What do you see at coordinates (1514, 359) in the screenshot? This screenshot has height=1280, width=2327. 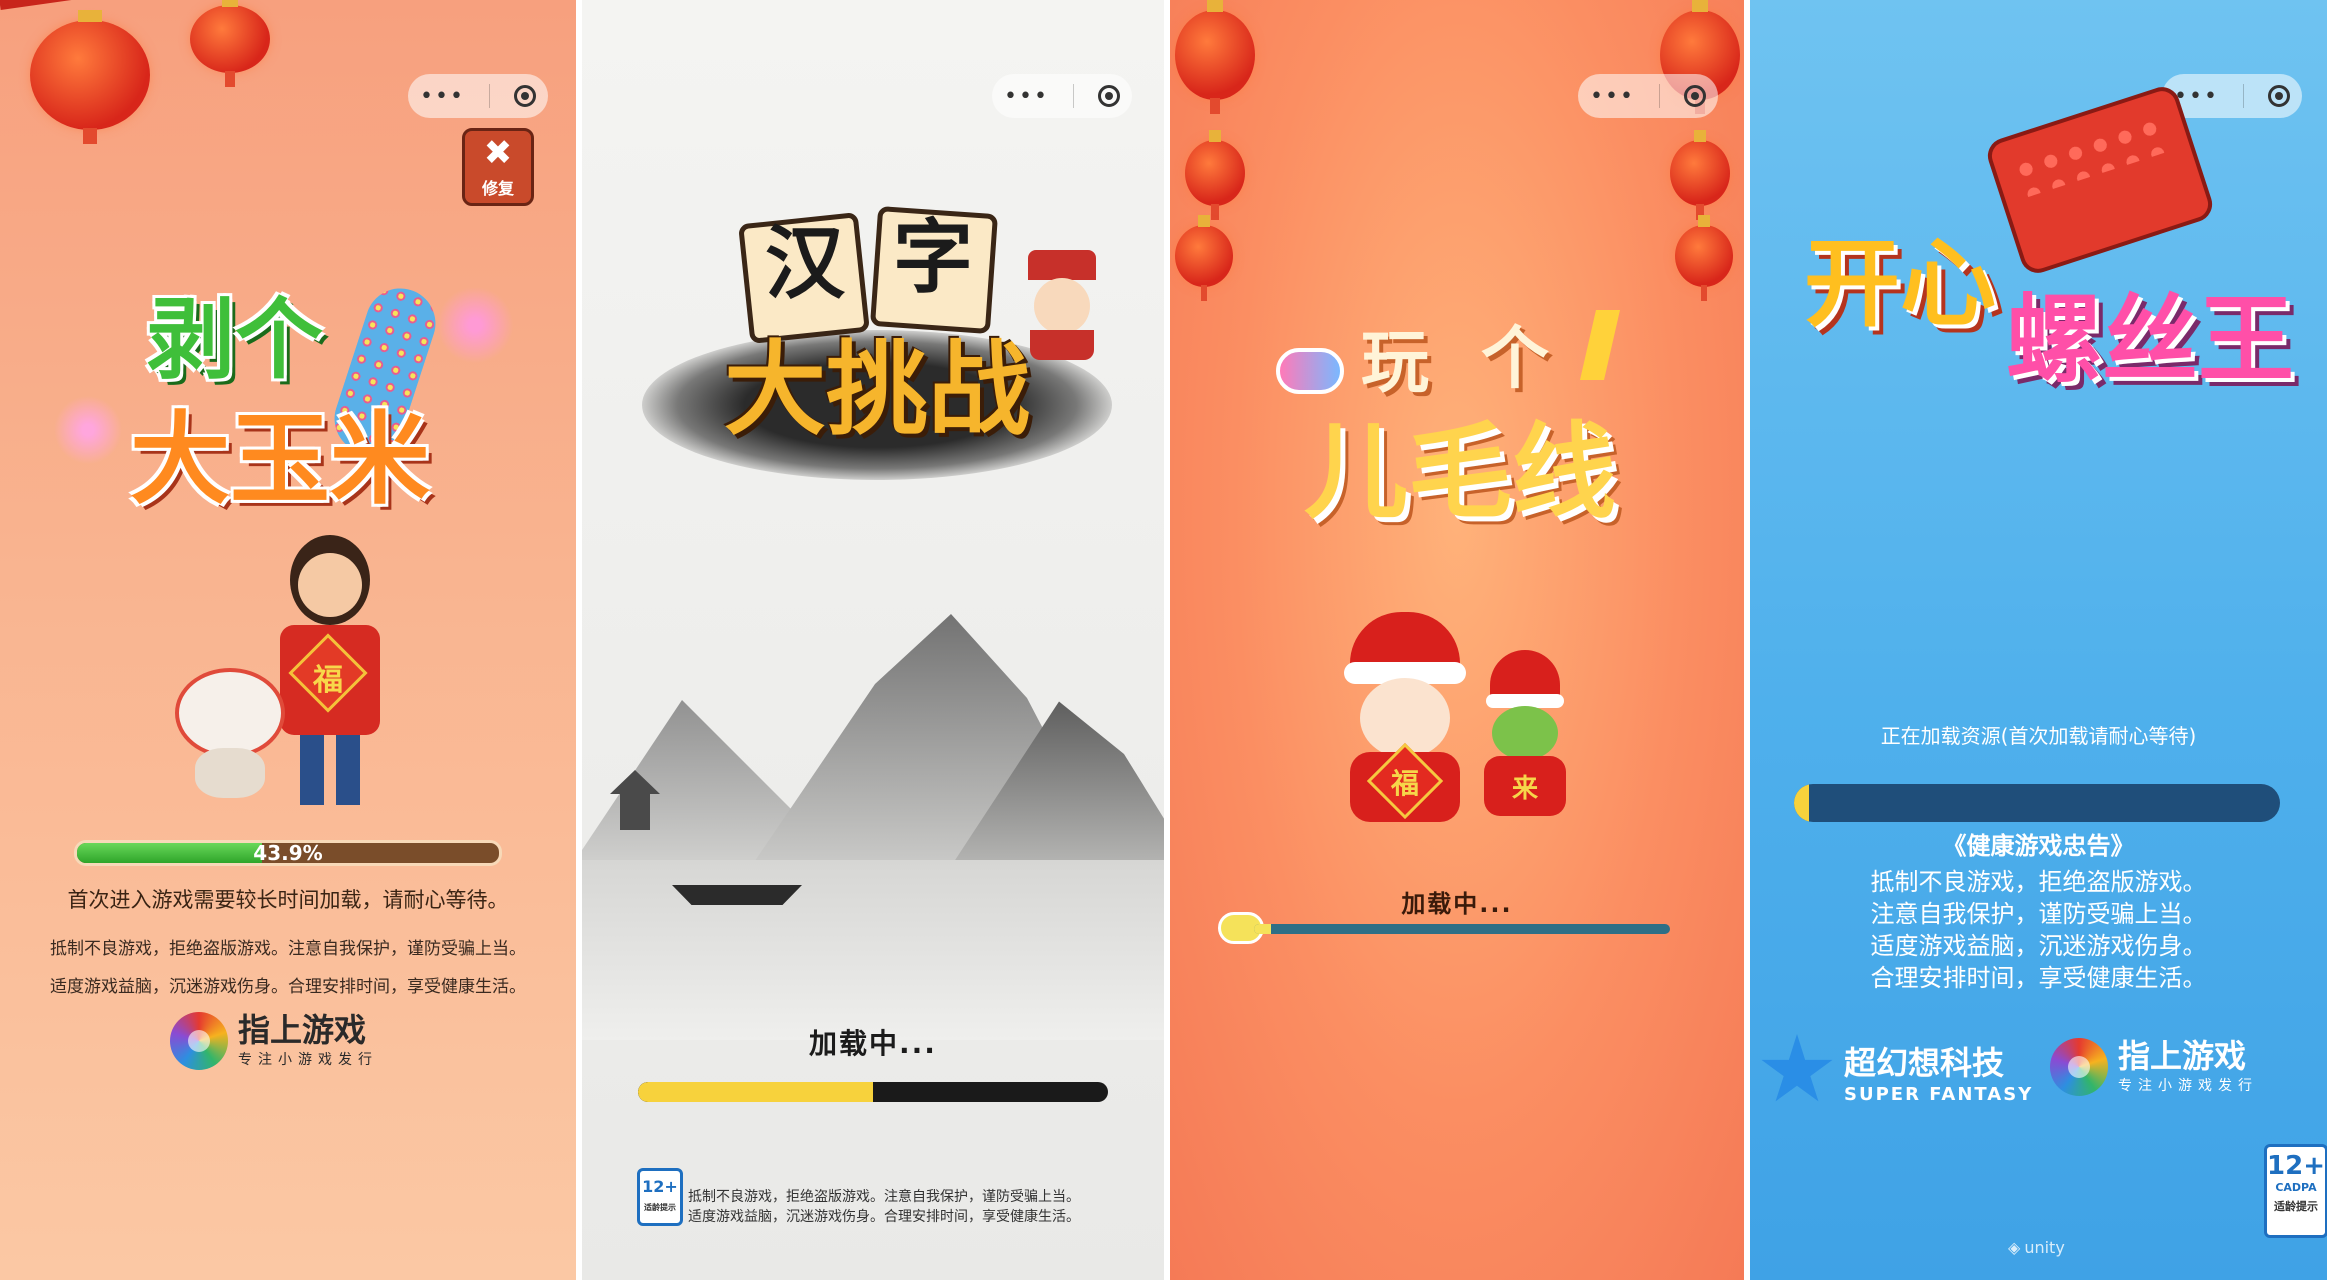 I see `game-title-char2: 个` at bounding box center [1514, 359].